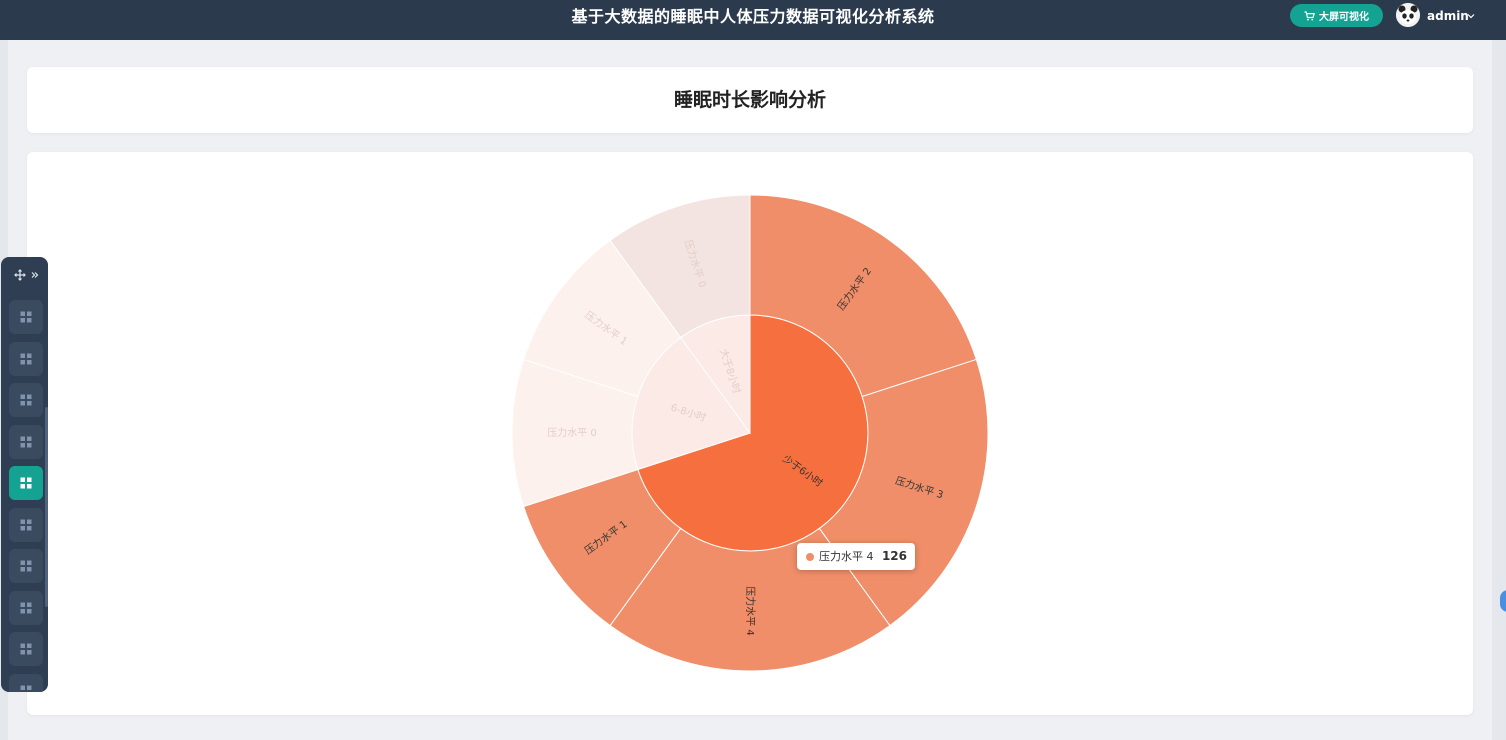 The height and width of the screenshot is (740, 1506). I want to click on floating-side-toolbar, so click(24, 474).